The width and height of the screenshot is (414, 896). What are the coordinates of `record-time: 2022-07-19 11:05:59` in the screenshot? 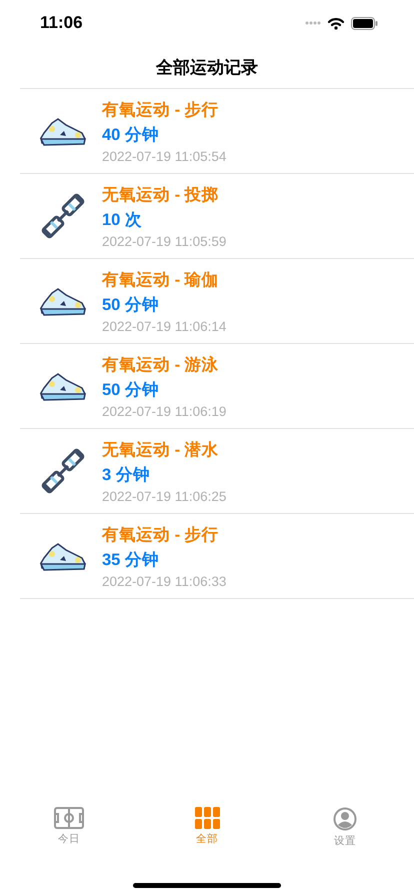 It's located at (164, 241).